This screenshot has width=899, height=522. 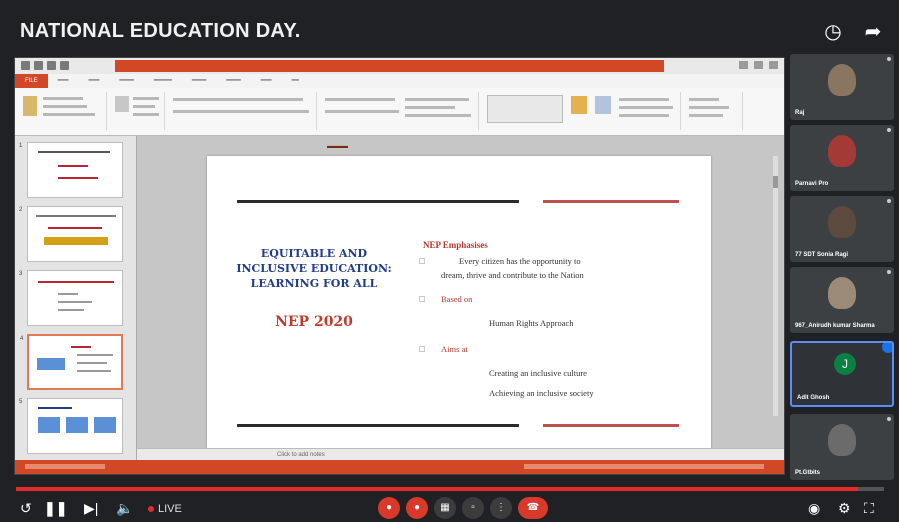 What do you see at coordinates (26, 508) in the screenshot?
I see `rewind-icon: ↺` at bounding box center [26, 508].